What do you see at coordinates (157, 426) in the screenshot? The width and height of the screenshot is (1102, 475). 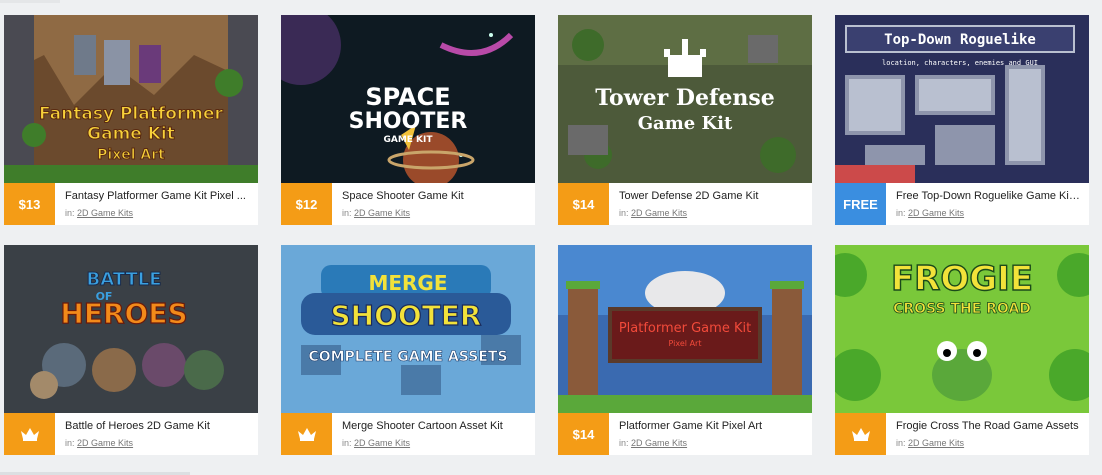 I see `product-title: Battle of Heroes 2D Game Kit` at bounding box center [157, 426].